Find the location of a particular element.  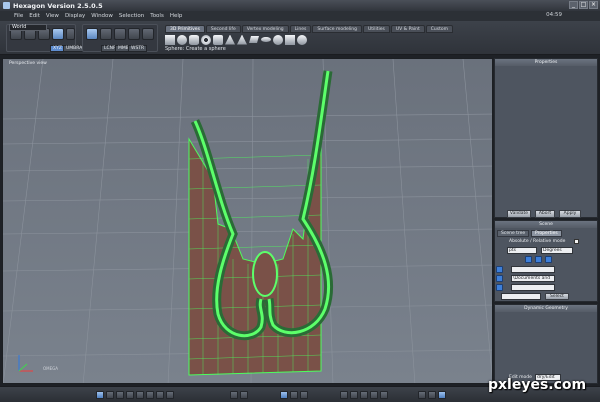

app-icon is located at coordinates (6, 5).